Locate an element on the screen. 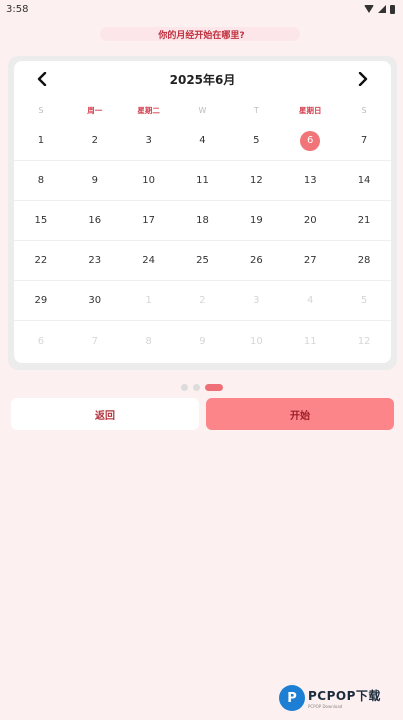  status-bar: 3:58 is located at coordinates (201, 9).